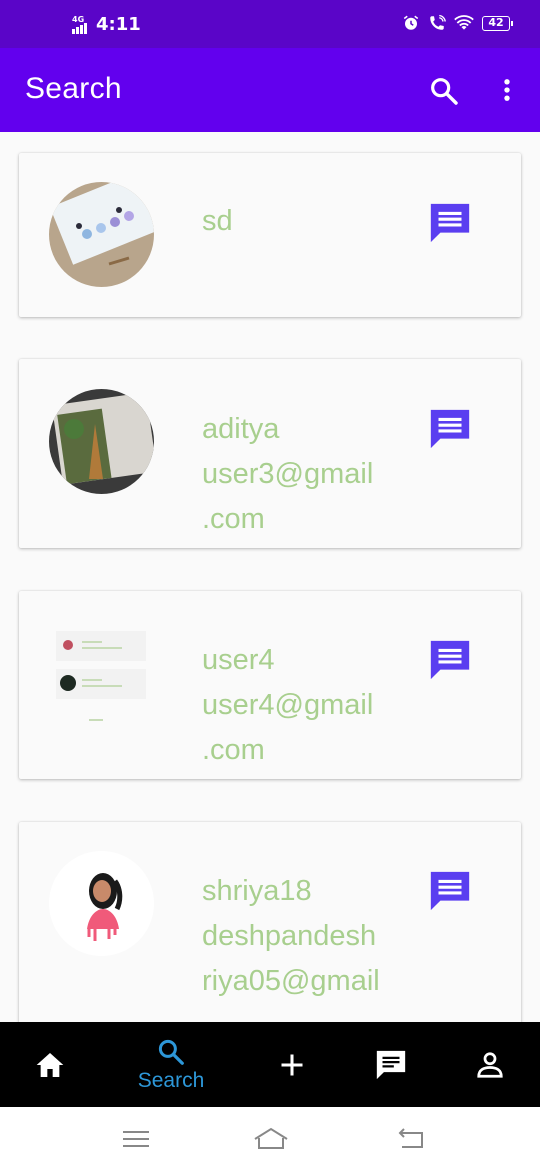 The height and width of the screenshot is (1170, 540). I want to click on status-bar: 4G 4:11 42, so click(270, 24).